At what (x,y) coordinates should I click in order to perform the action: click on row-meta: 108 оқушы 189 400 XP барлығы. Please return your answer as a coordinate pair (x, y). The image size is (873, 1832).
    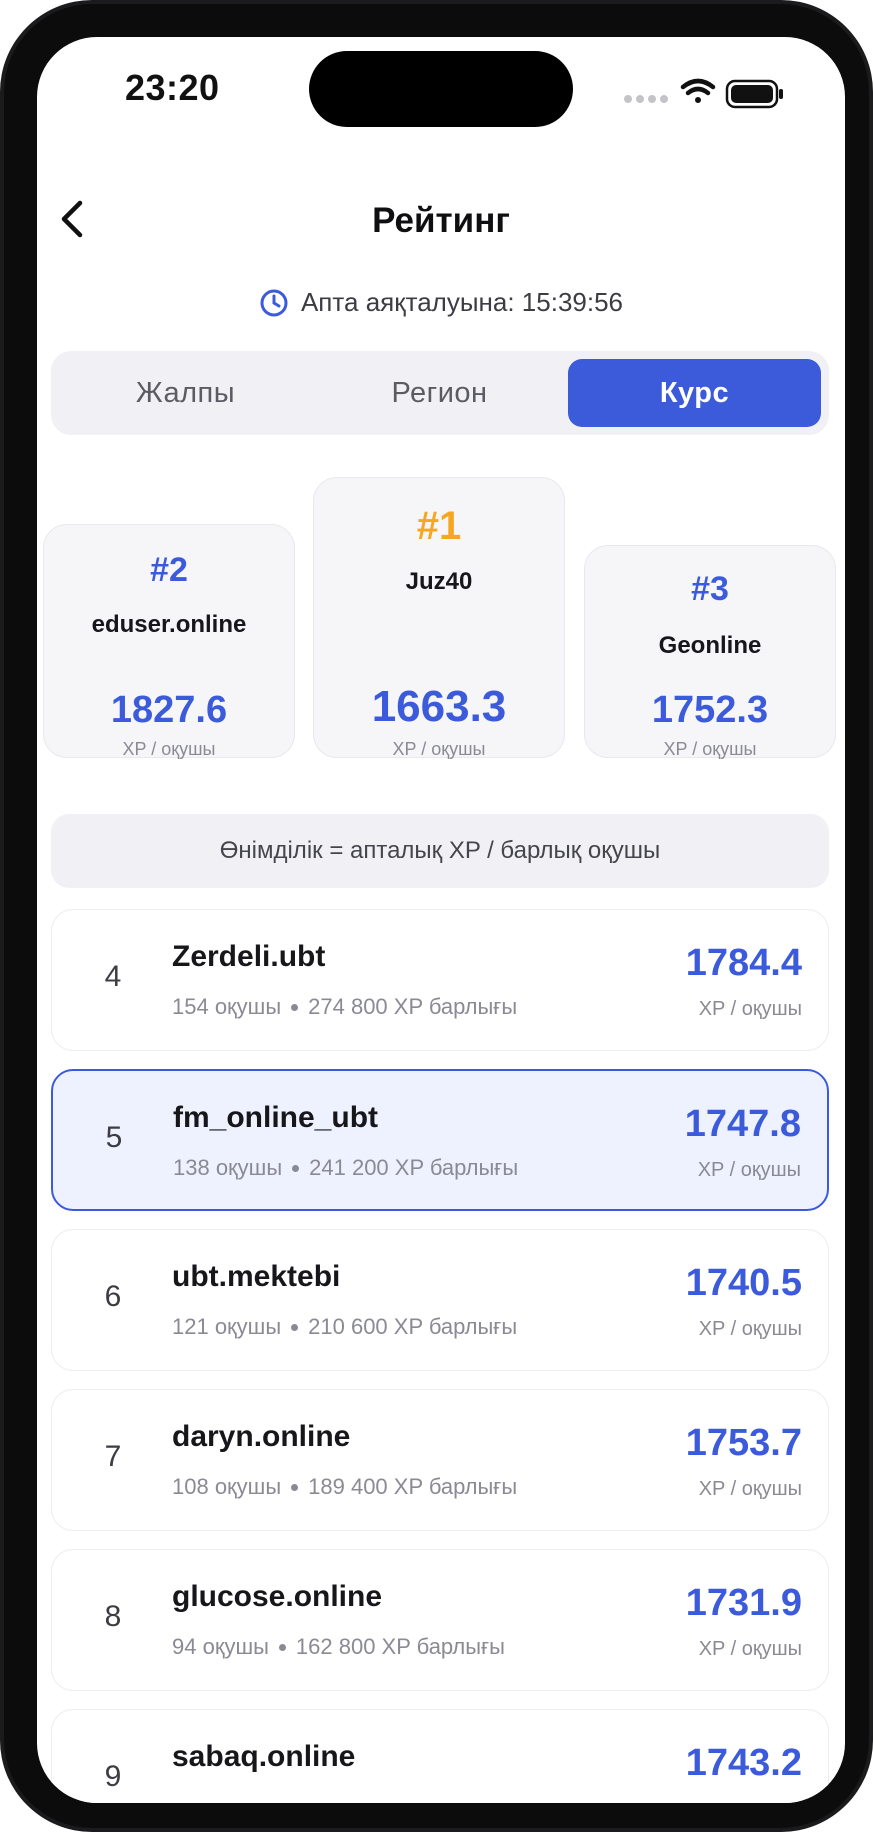
    Looking at the image, I should click on (344, 1487).